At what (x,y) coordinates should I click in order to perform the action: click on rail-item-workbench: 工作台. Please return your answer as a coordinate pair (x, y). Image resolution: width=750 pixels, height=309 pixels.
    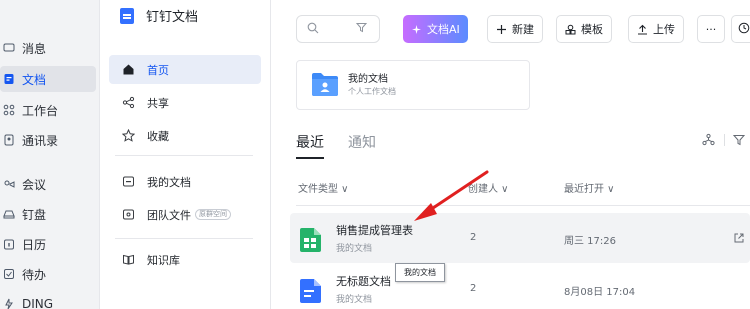
    Looking at the image, I should click on (48, 110).